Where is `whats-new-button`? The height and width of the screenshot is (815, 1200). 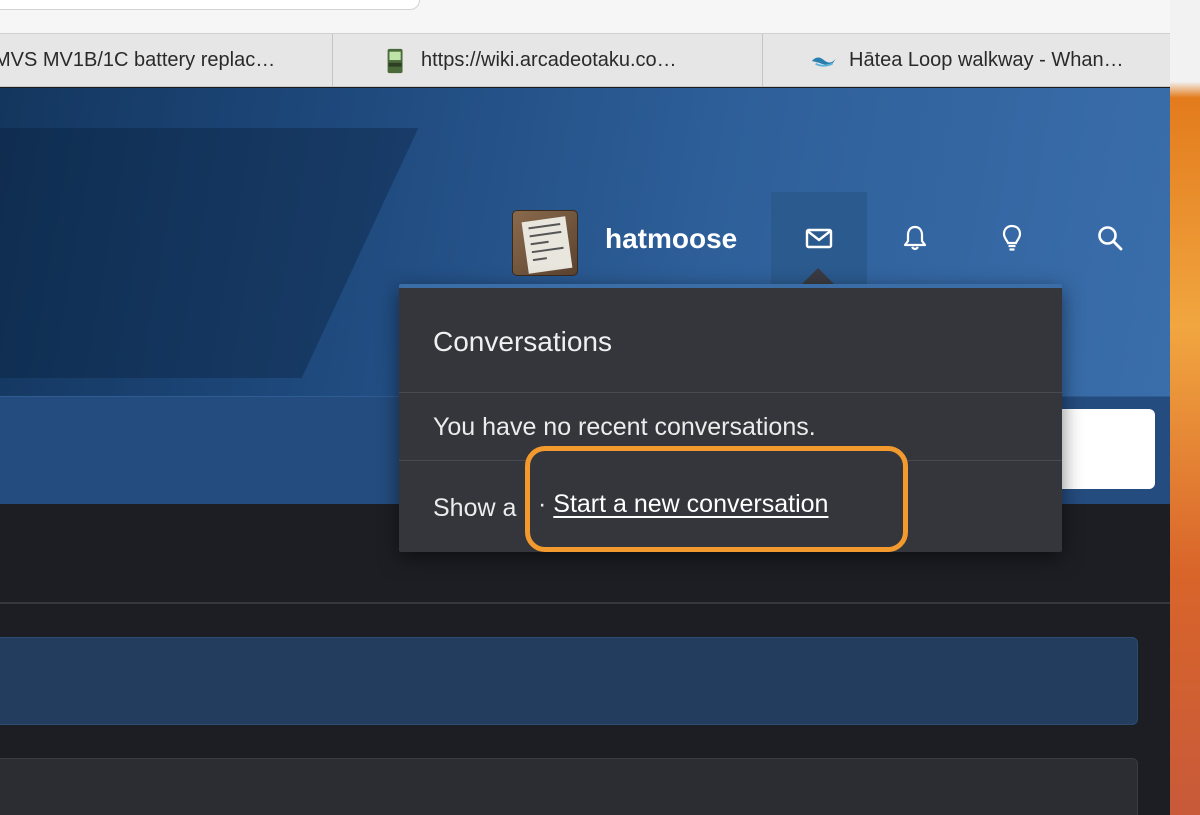
whats-new-button is located at coordinates (1012, 238).